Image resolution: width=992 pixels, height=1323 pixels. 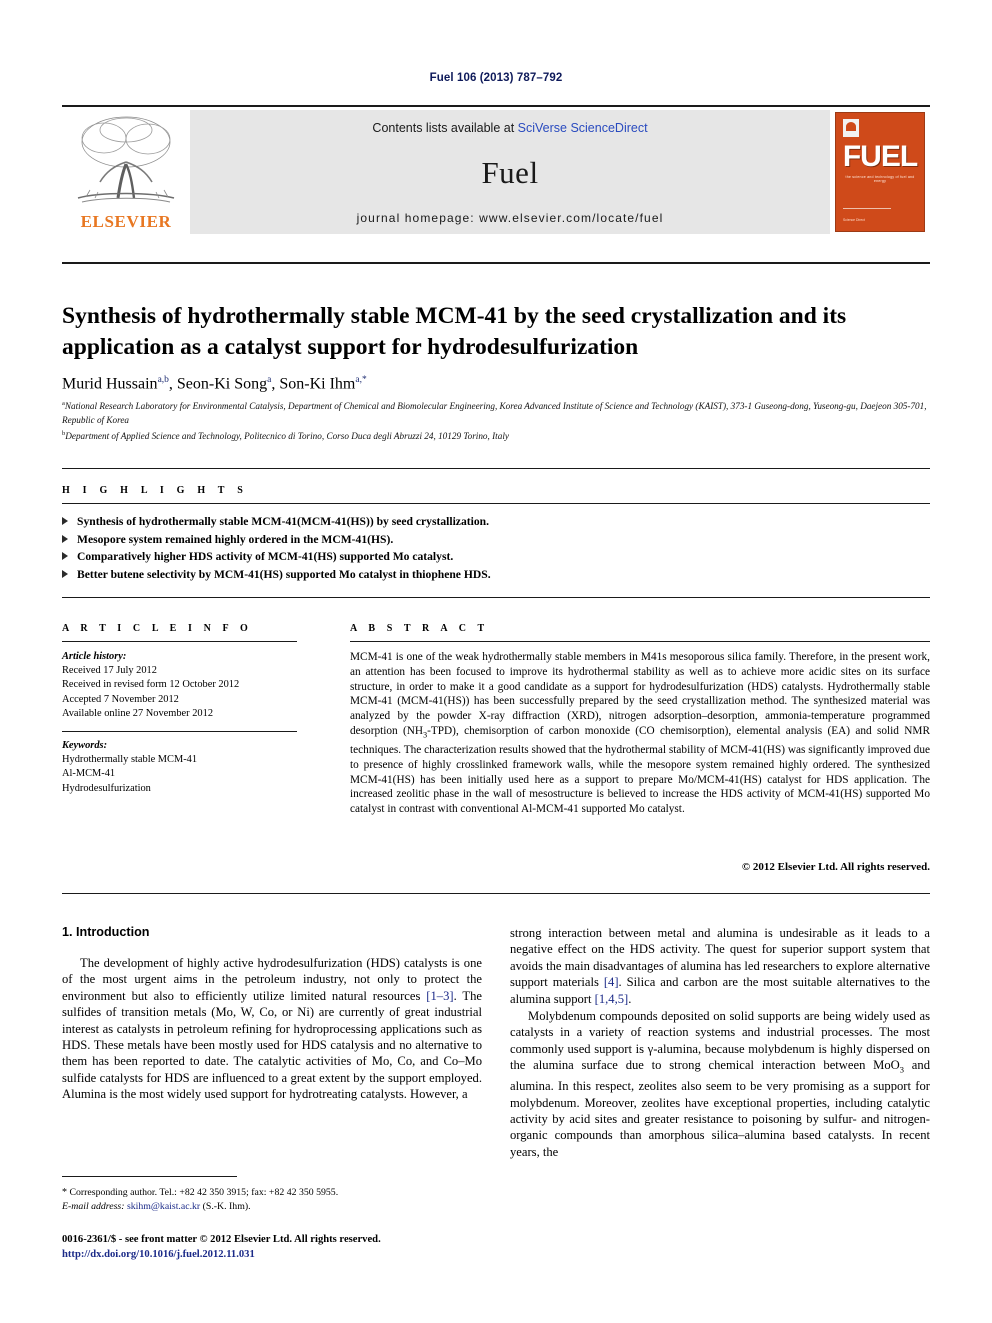 What do you see at coordinates (138, 713) in the screenshot?
I see `history-item: Available online 27 November 2012` at bounding box center [138, 713].